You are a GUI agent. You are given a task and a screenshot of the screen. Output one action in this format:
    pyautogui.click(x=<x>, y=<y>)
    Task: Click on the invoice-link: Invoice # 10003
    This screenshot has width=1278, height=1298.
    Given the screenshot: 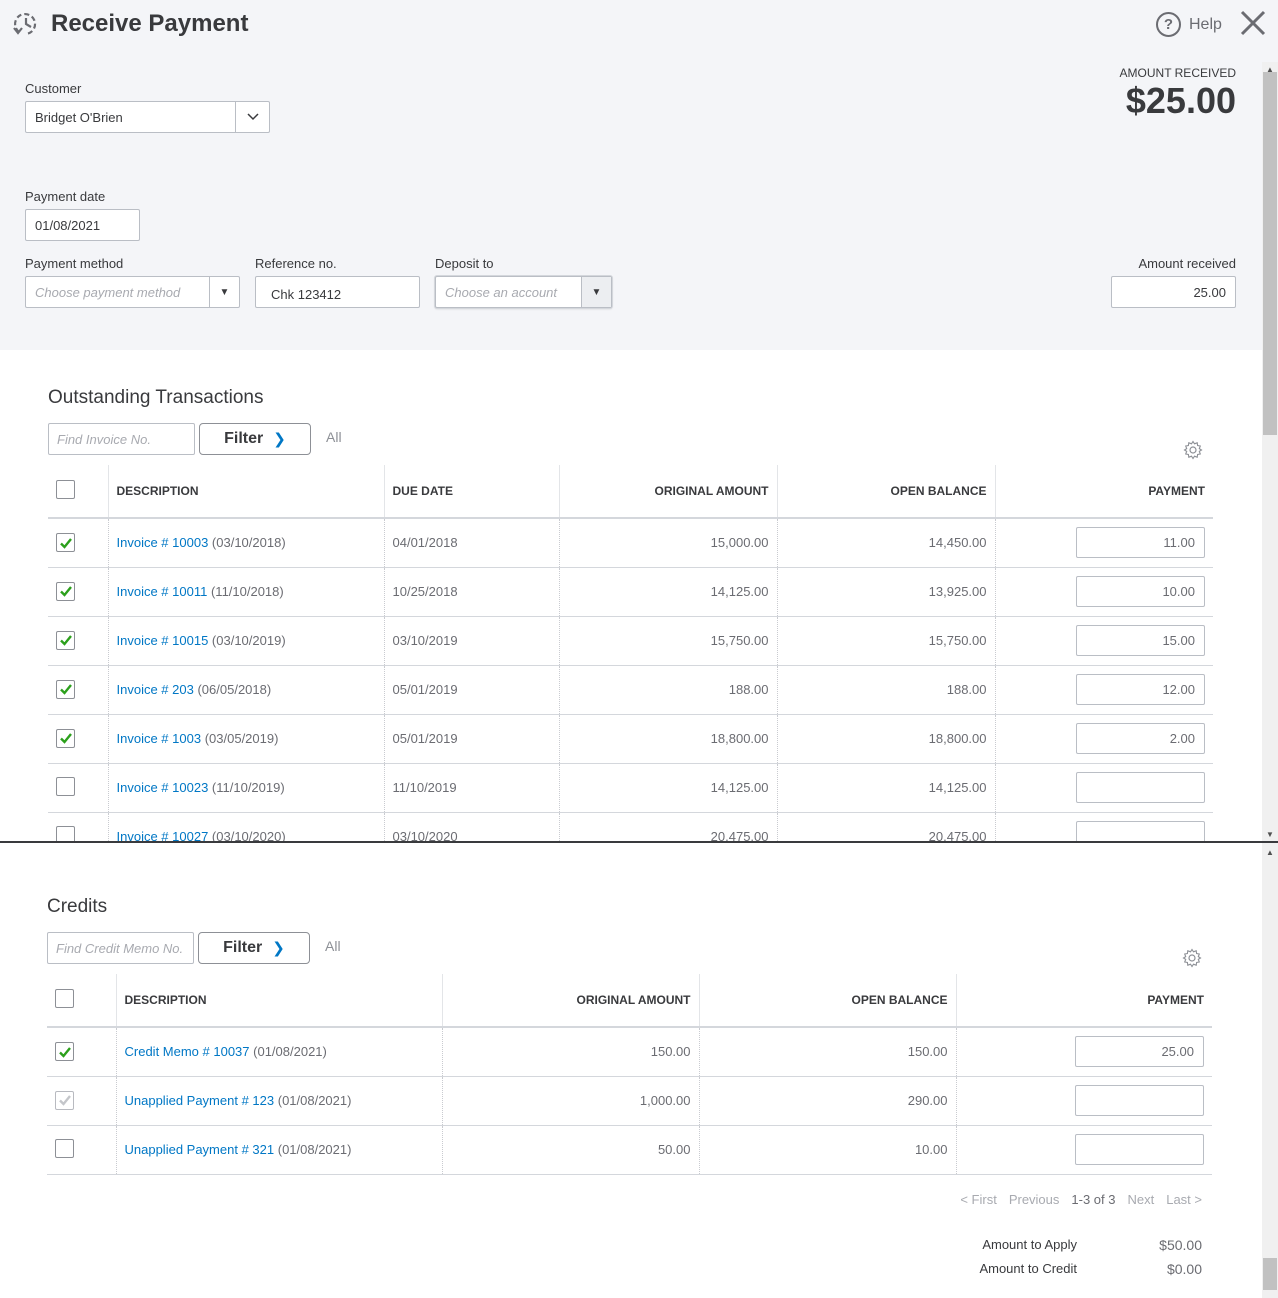 What is the action you would take?
    pyautogui.click(x=163, y=542)
    